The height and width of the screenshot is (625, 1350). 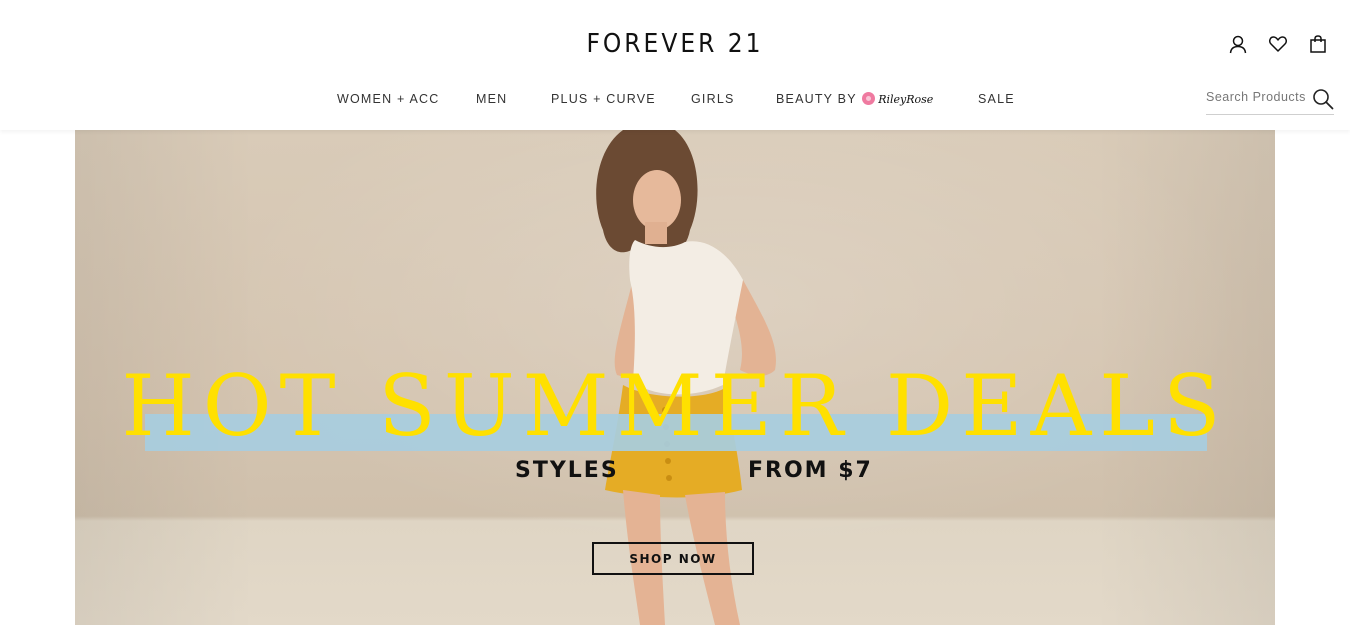 I want to click on nav-item-women-acc: WOMEN + ACC, so click(x=388, y=99).